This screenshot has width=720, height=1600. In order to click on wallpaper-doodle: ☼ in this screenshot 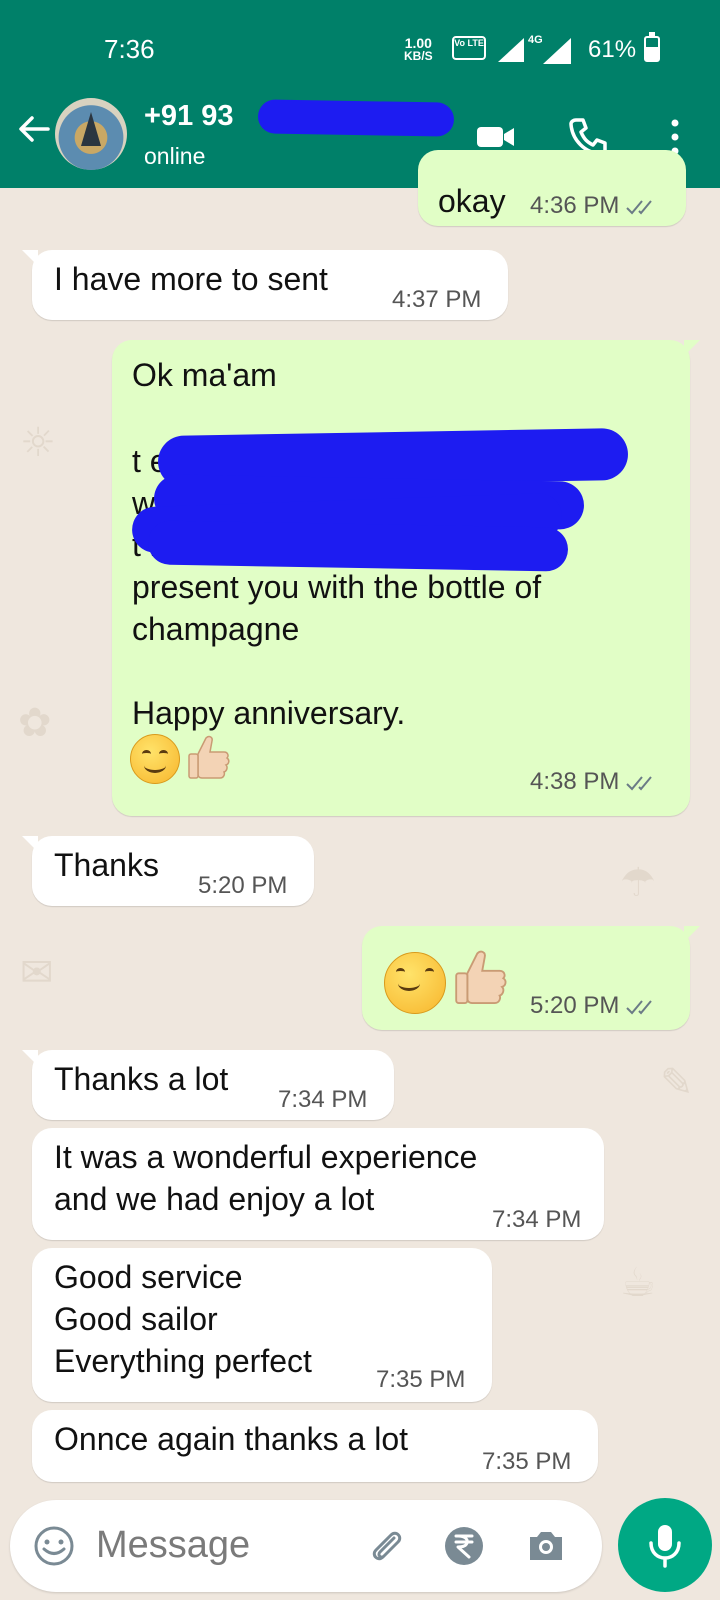, I will do `click(38, 443)`.